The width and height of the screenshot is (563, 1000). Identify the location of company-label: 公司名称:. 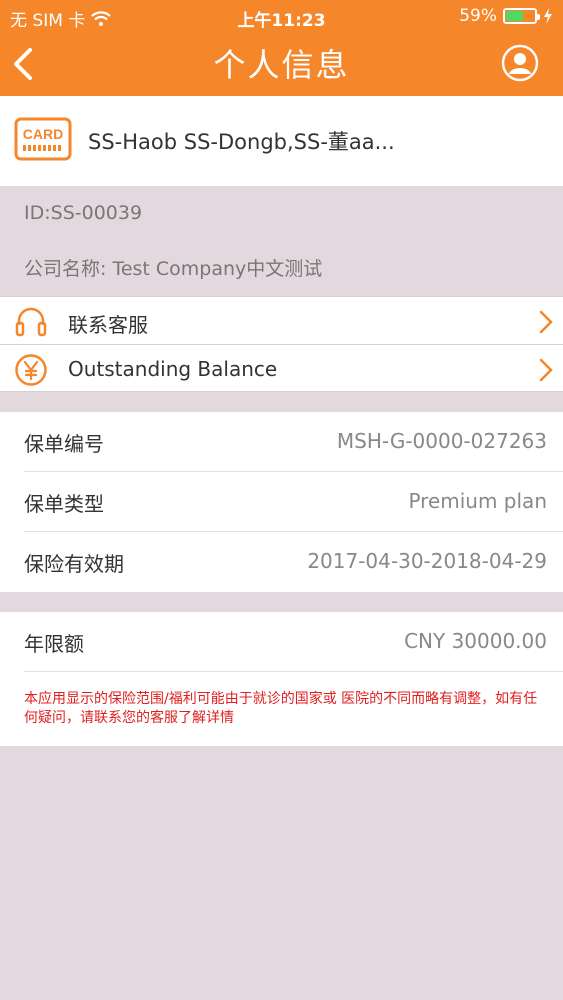
(65, 269).